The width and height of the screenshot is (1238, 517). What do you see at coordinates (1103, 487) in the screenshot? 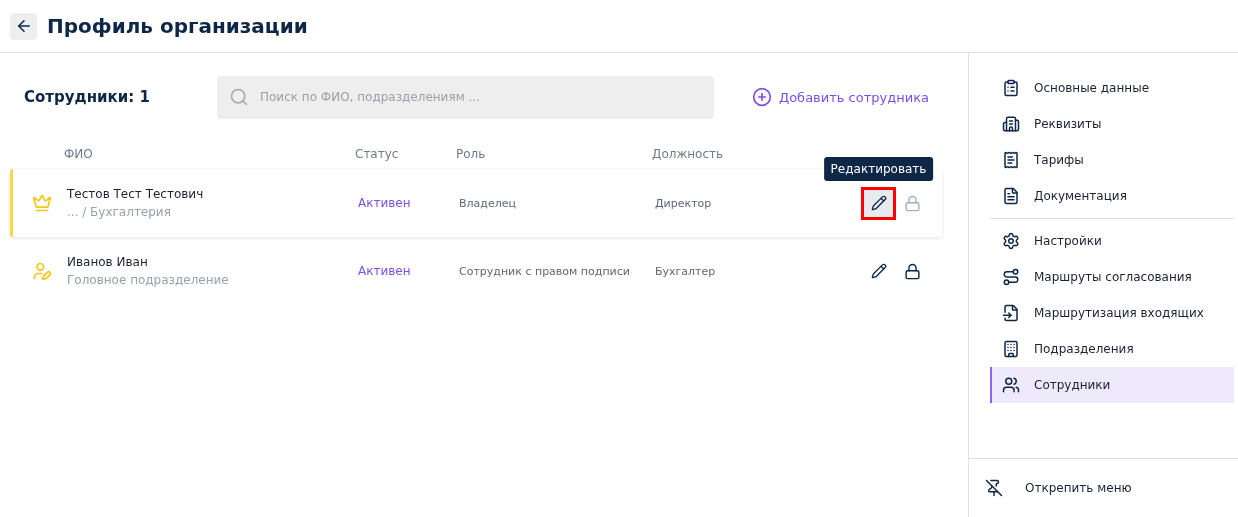
I see `unpin-menu-button: Открепить меню` at bounding box center [1103, 487].